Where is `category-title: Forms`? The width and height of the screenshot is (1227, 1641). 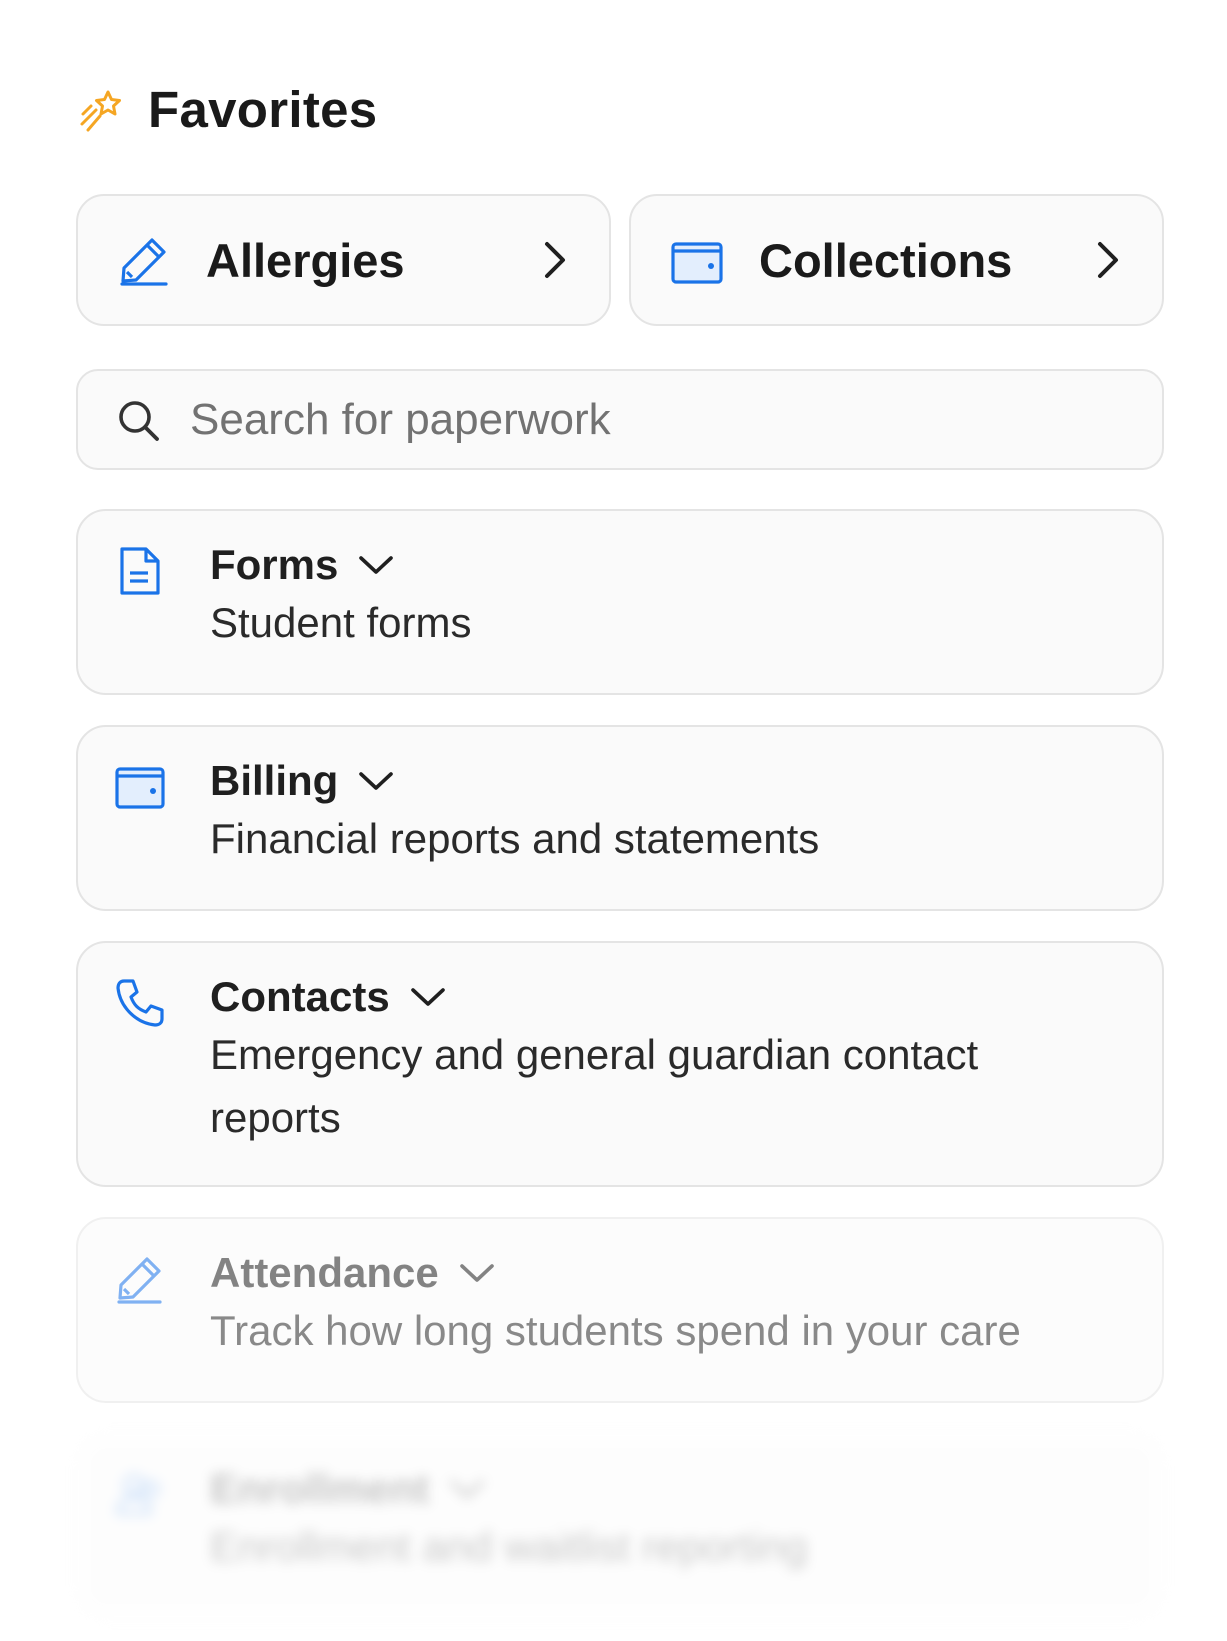
category-title: Forms is located at coordinates (274, 564).